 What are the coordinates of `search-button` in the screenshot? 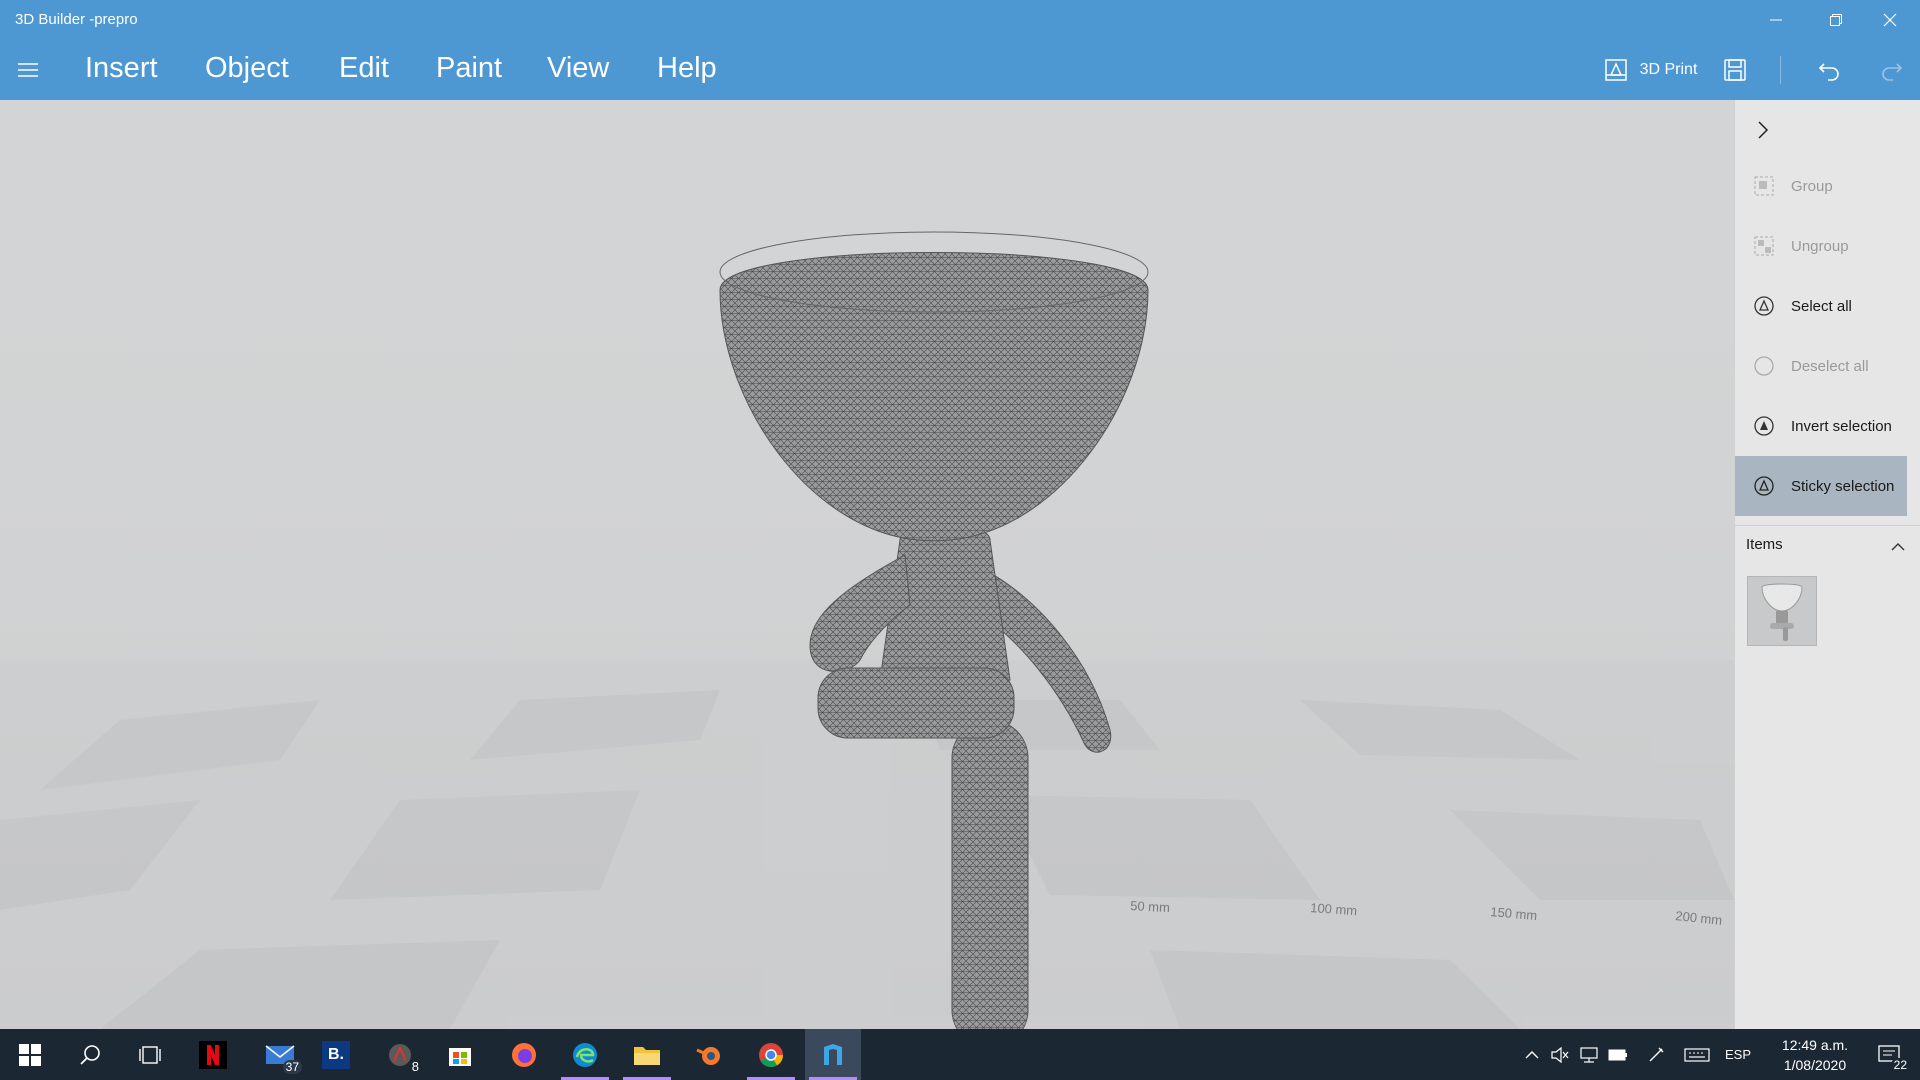 It's located at (90, 1054).